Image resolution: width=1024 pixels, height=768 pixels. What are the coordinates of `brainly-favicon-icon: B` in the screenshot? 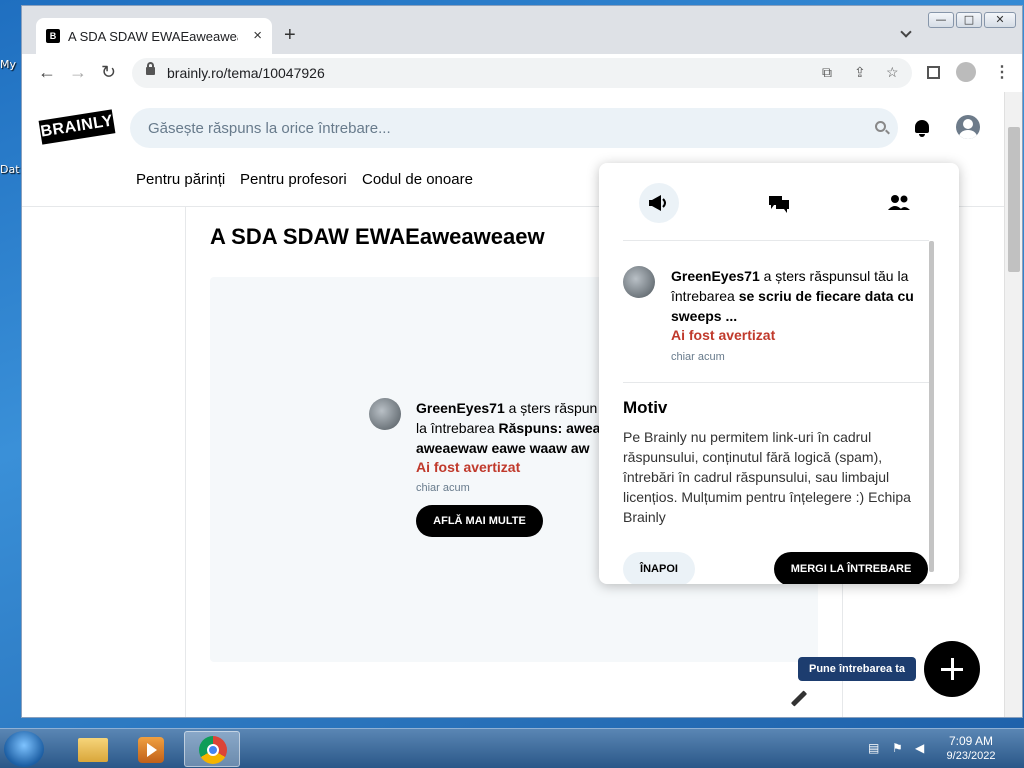 It's located at (53, 36).